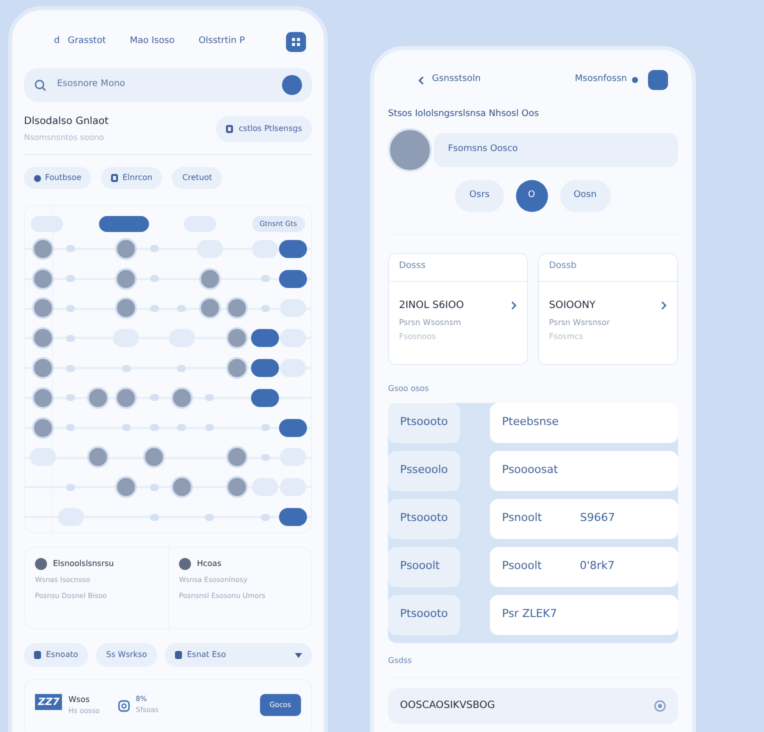 Image resolution: width=764 pixels, height=732 pixels. What do you see at coordinates (64, 138) in the screenshot?
I see `section-subtitle: Nsomsnsntos soono` at bounding box center [64, 138].